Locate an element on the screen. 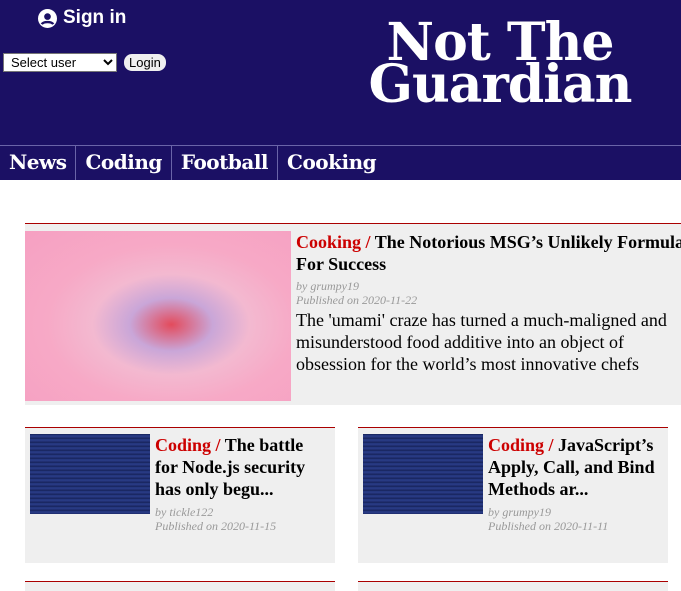 The height and width of the screenshot is (591, 681). user-circle-icon is located at coordinates (47, 18).